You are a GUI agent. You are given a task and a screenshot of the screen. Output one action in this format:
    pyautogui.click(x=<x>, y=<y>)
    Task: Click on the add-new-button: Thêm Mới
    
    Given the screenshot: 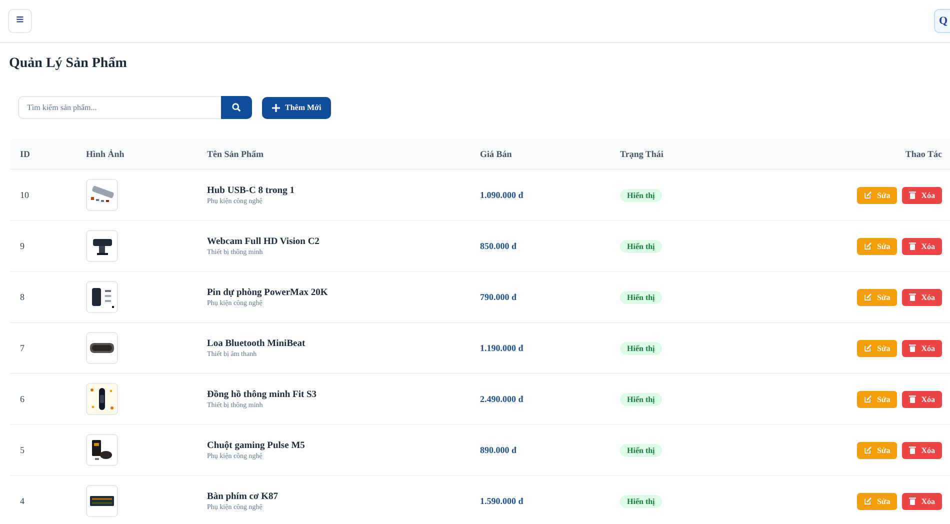 What is the action you would take?
    pyautogui.click(x=297, y=107)
    